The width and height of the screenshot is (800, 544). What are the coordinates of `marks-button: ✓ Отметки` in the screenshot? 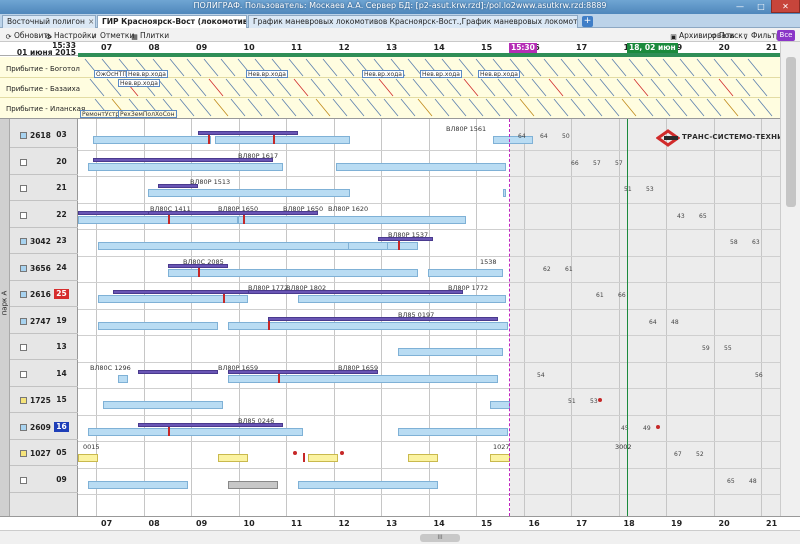 It's located at (112, 35).